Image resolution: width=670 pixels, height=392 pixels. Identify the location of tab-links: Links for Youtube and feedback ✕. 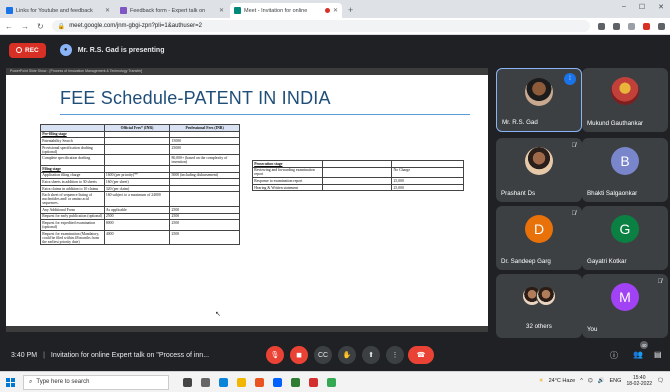
(58, 10).